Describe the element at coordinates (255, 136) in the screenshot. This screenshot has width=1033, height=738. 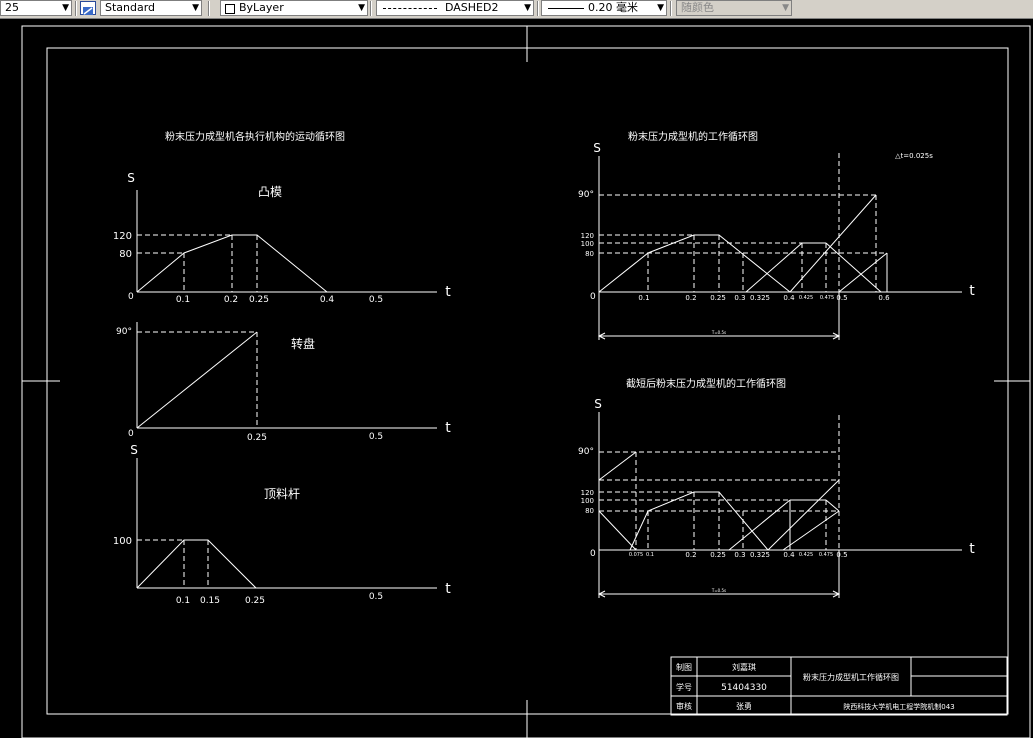
I see `left-title: 粉末压力成型机各执行机构的运动循环图` at that location.